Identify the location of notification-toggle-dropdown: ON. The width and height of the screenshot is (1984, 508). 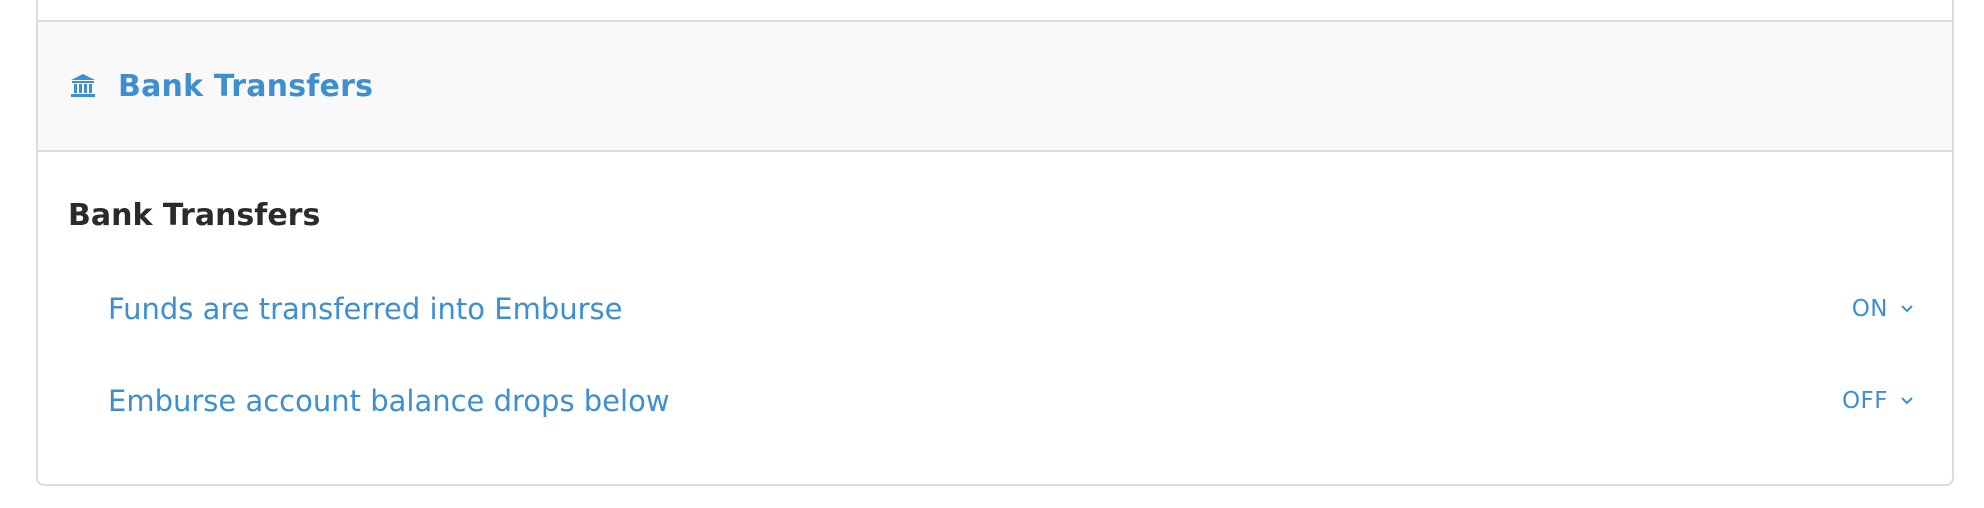
(1883, 309).